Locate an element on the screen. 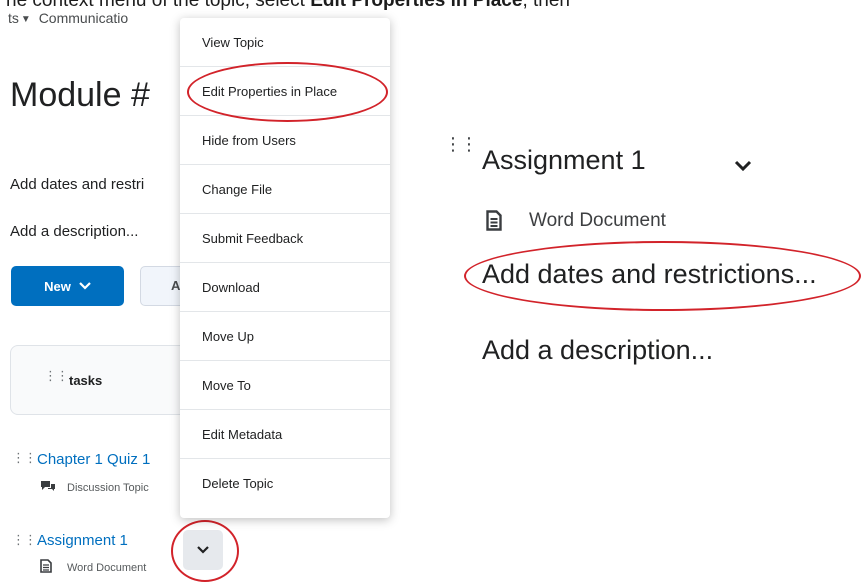 This screenshot has width=863, height=582. nav-bar: ts ▼ Communicatio is located at coordinates (68, 20).